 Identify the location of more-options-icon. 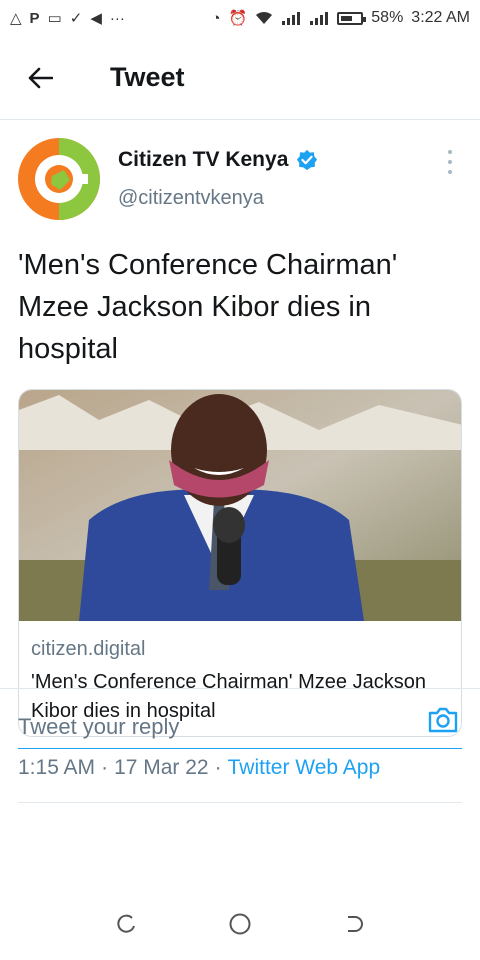
(450, 162).